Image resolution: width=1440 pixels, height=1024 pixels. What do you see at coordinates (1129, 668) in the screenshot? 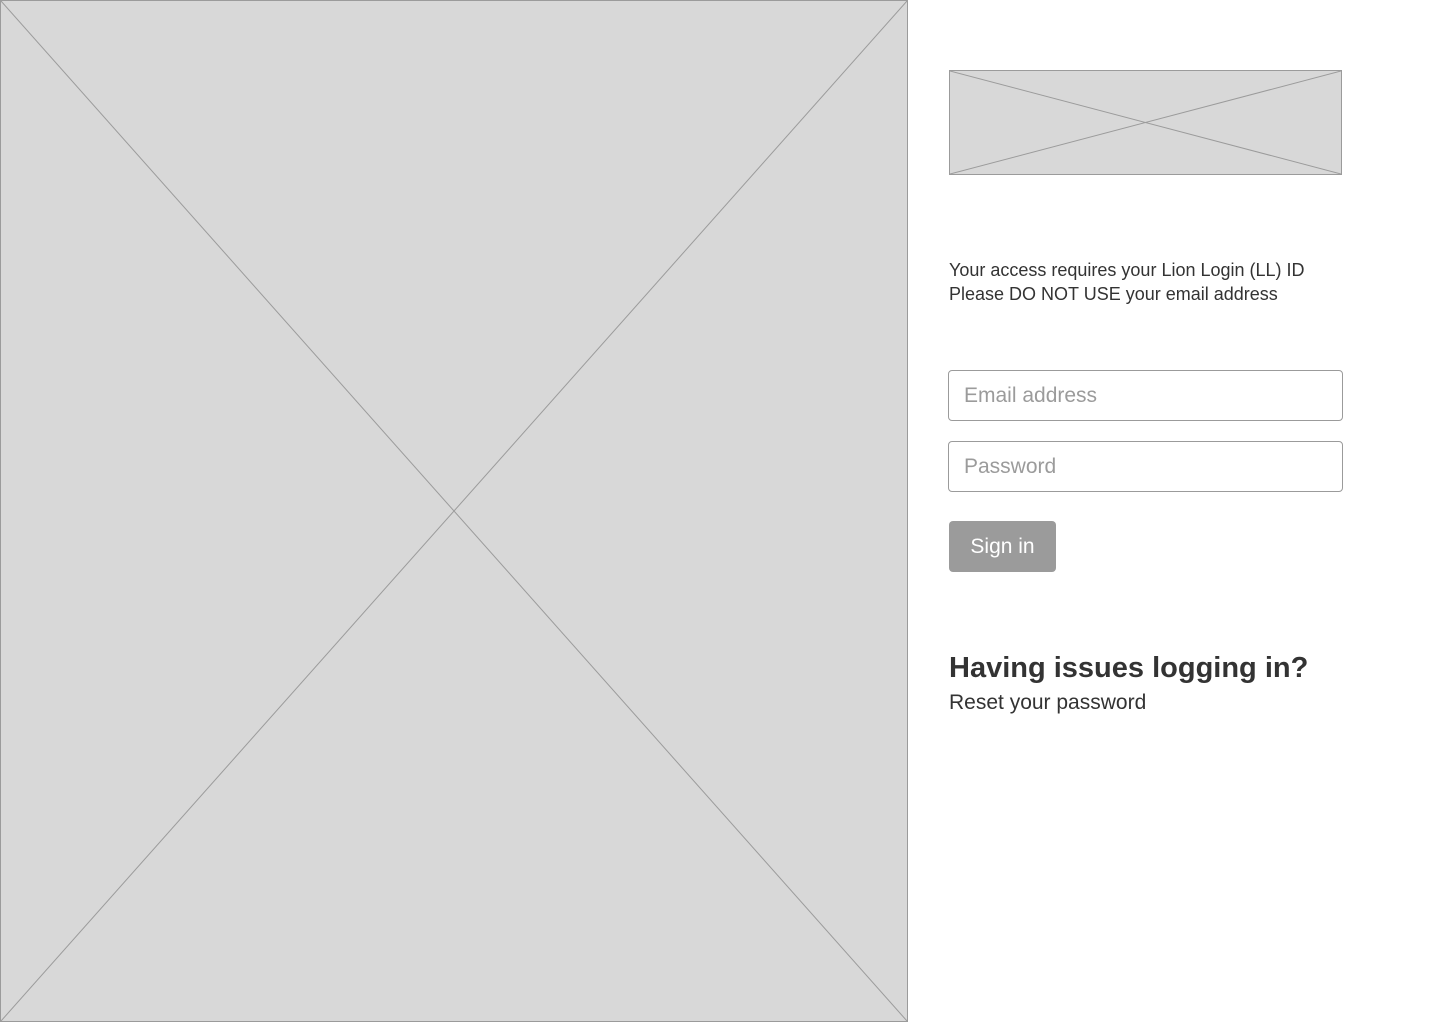
I see `help-heading: Having issues logging in?` at bounding box center [1129, 668].